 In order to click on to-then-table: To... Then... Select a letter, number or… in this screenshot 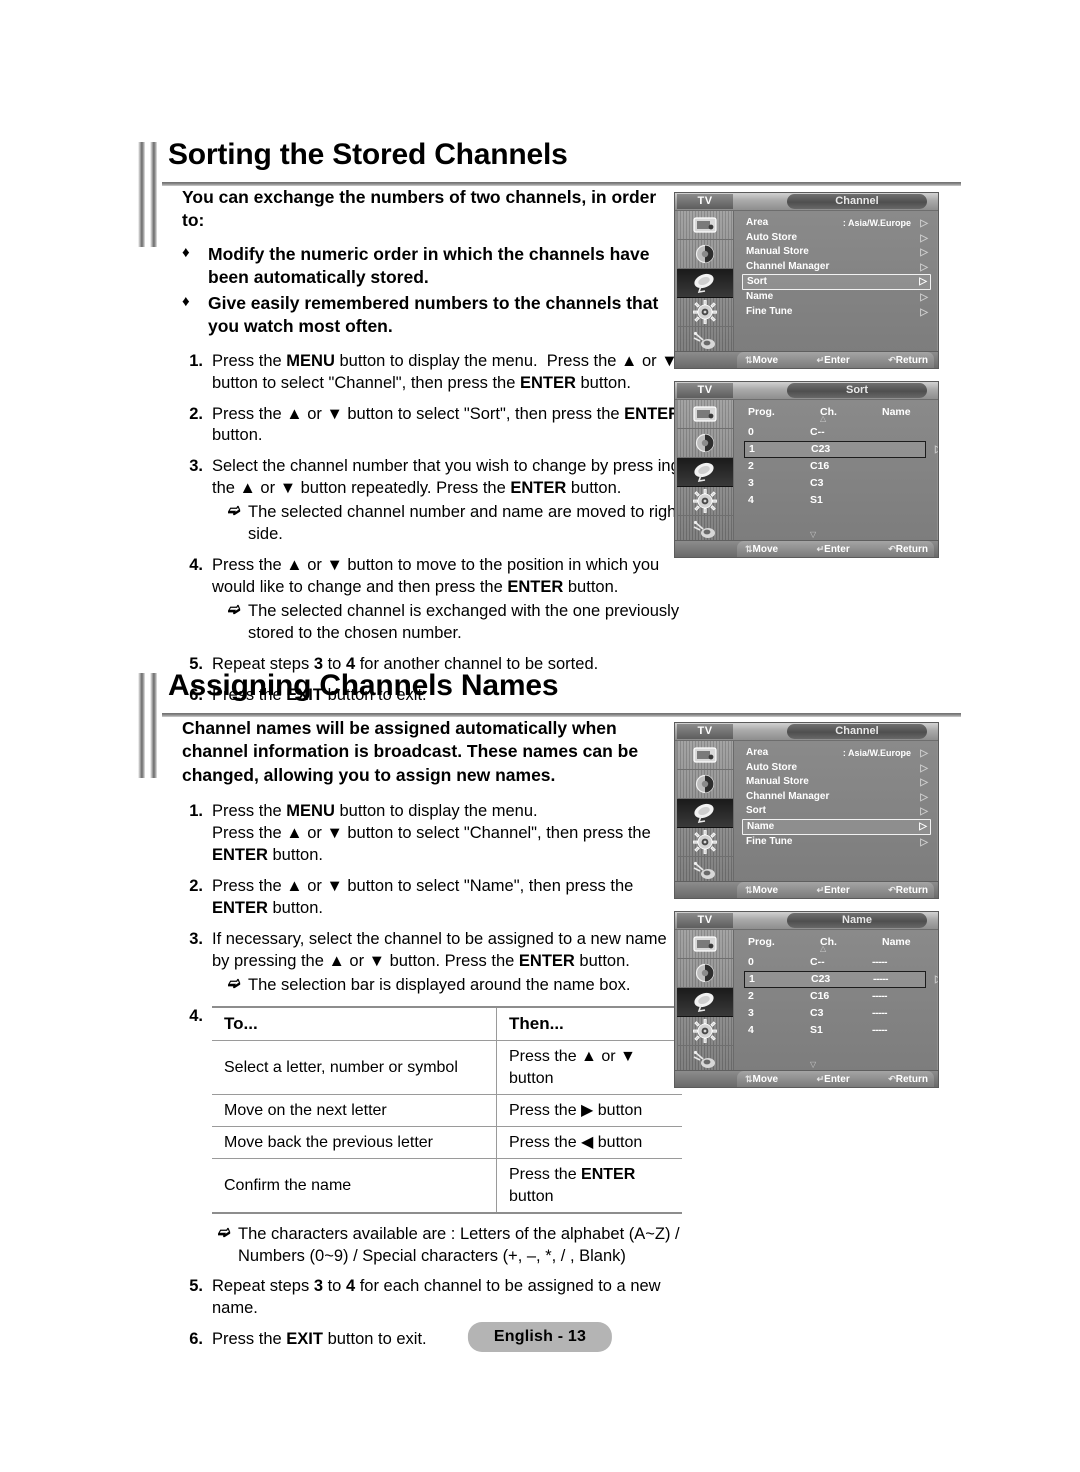, I will do `click(447, 1110)`.